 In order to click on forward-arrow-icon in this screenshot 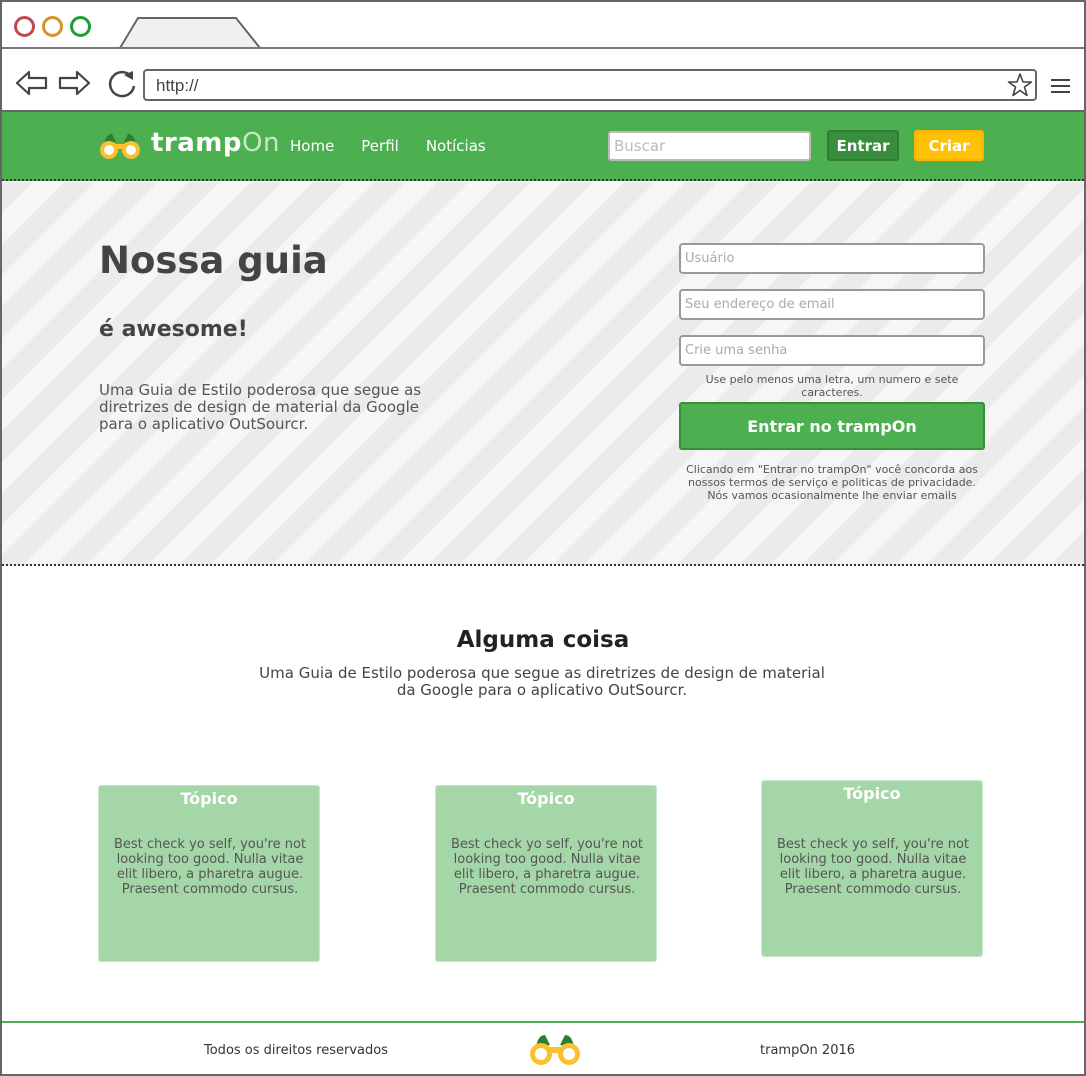, I will do `click(74, 83)`.